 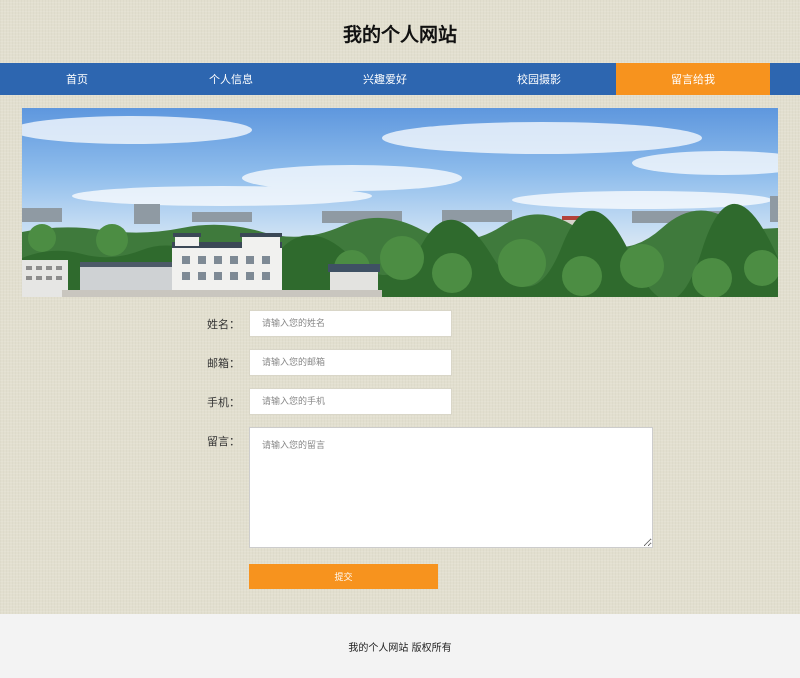 What do you see at coordinates (350, 362) in the screenshot?
I see `email-input` at bounding box center [350, 362].